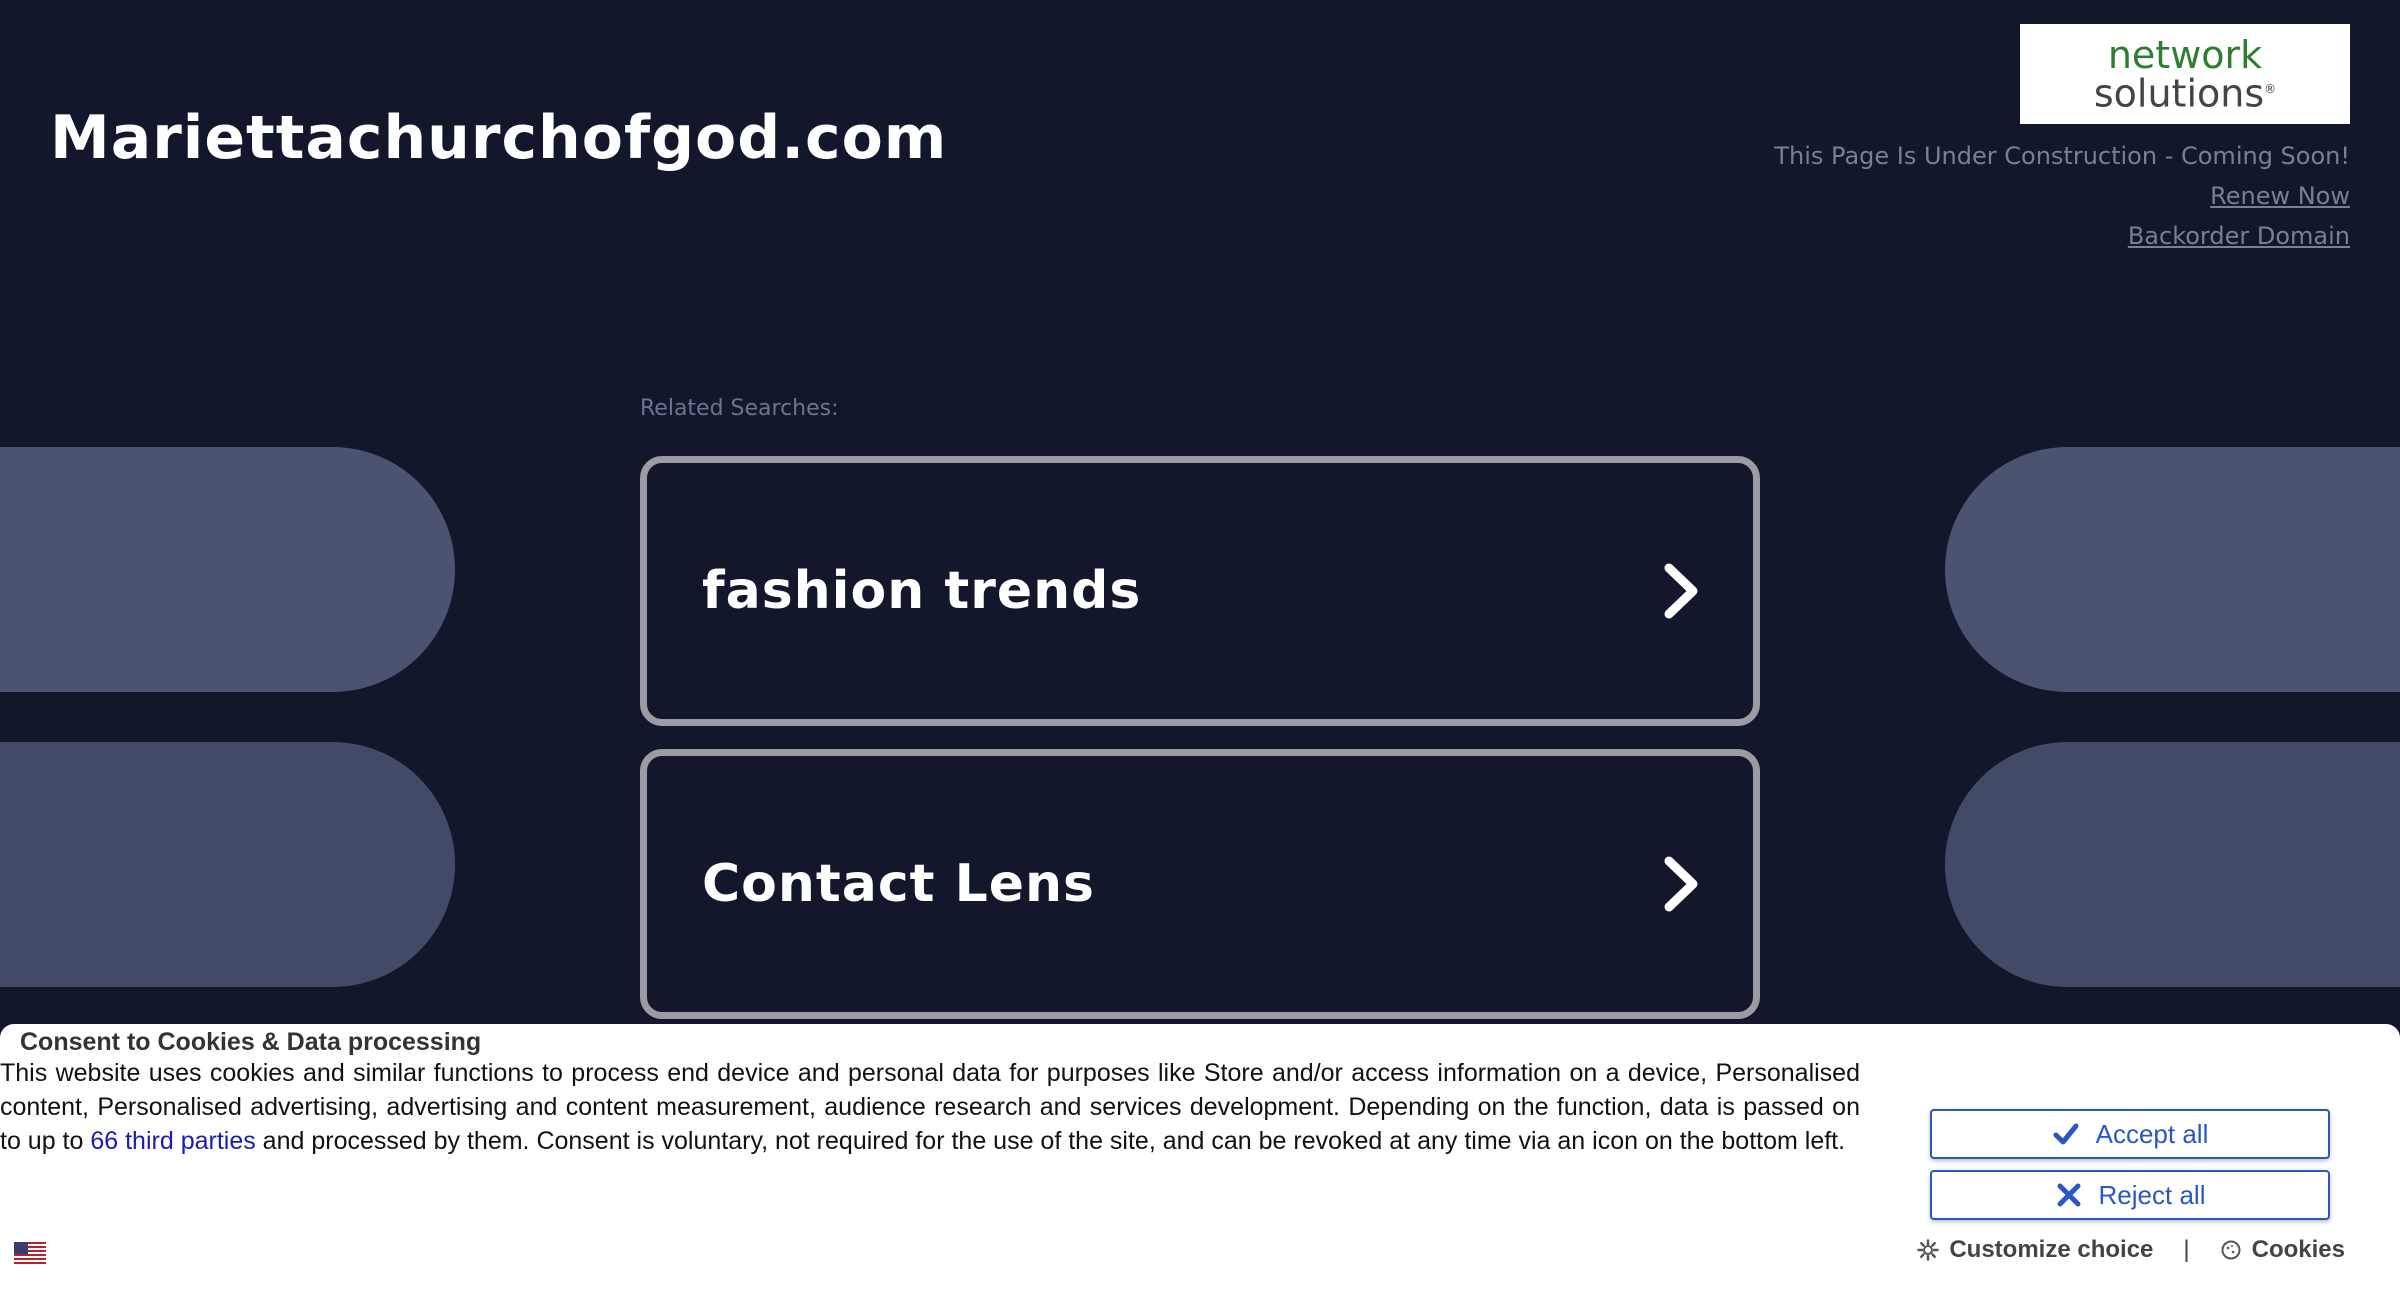  I want to click on related-search-contact-lens: Contact Lens, so click(1200, 884).